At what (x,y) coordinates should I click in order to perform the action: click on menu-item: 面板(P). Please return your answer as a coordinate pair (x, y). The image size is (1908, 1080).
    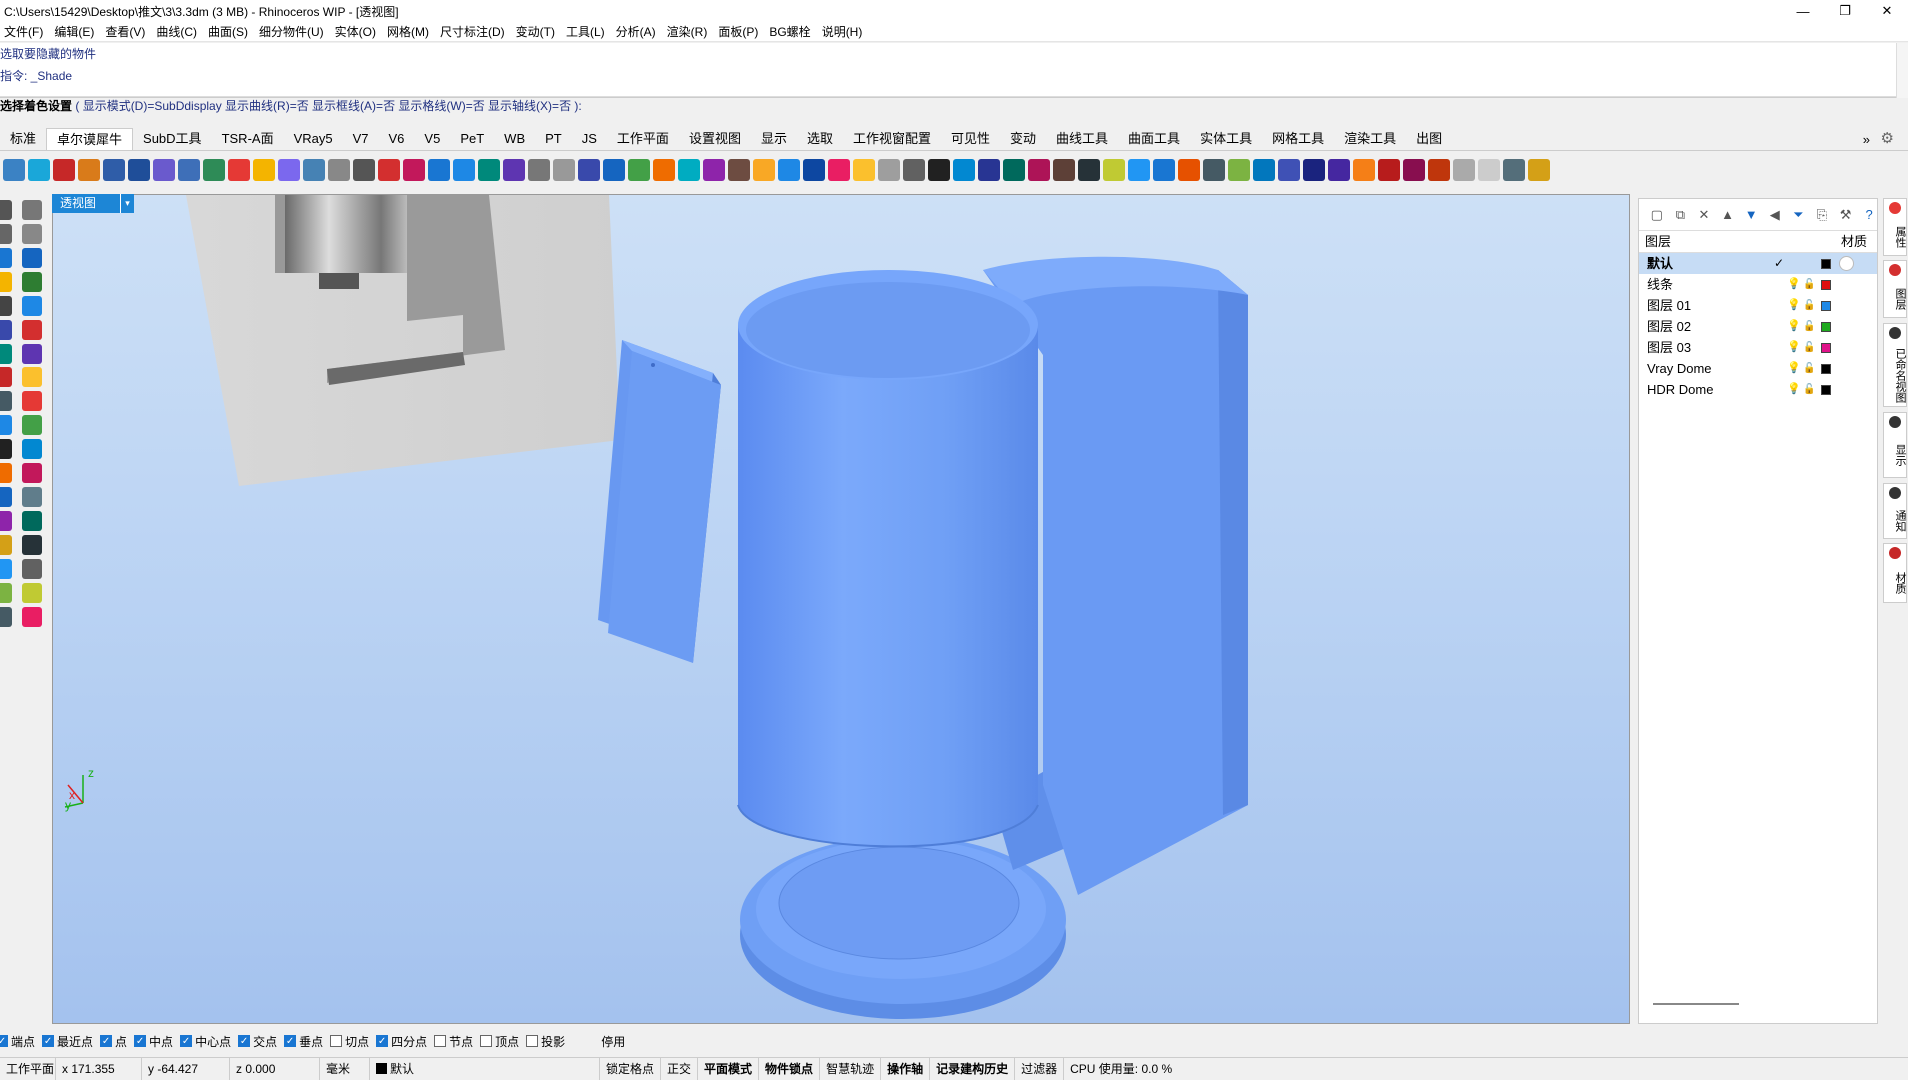
    Looking at the image, I should click on (739, 31).